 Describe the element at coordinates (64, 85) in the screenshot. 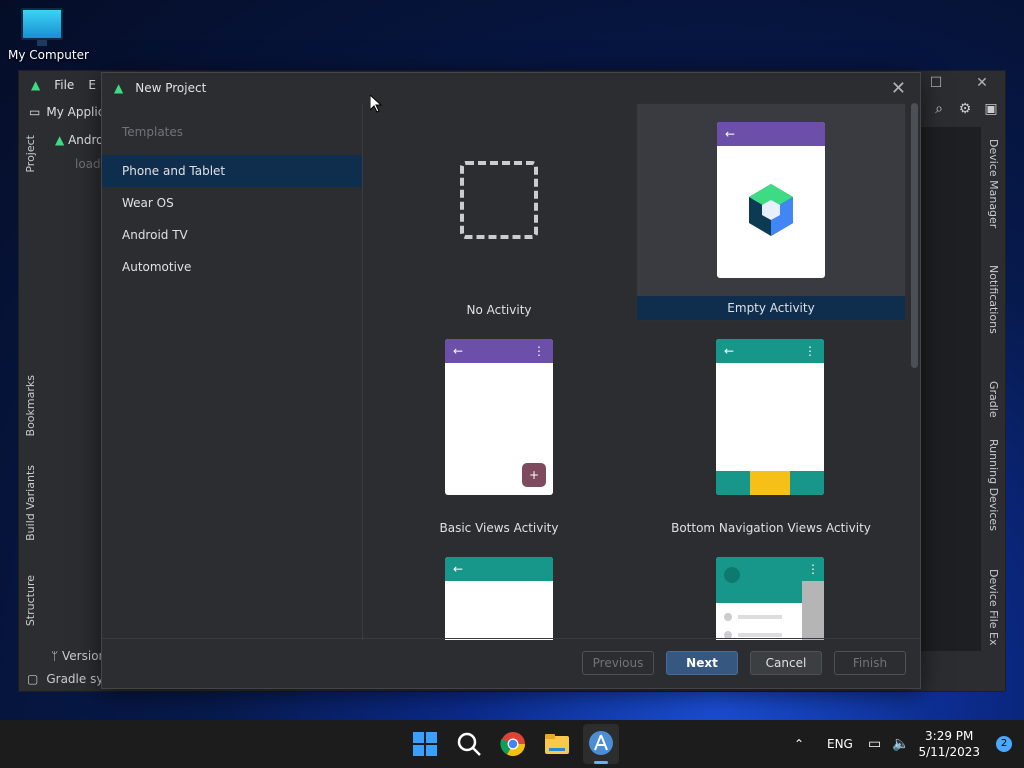

I see `menu-file: File` at that location.